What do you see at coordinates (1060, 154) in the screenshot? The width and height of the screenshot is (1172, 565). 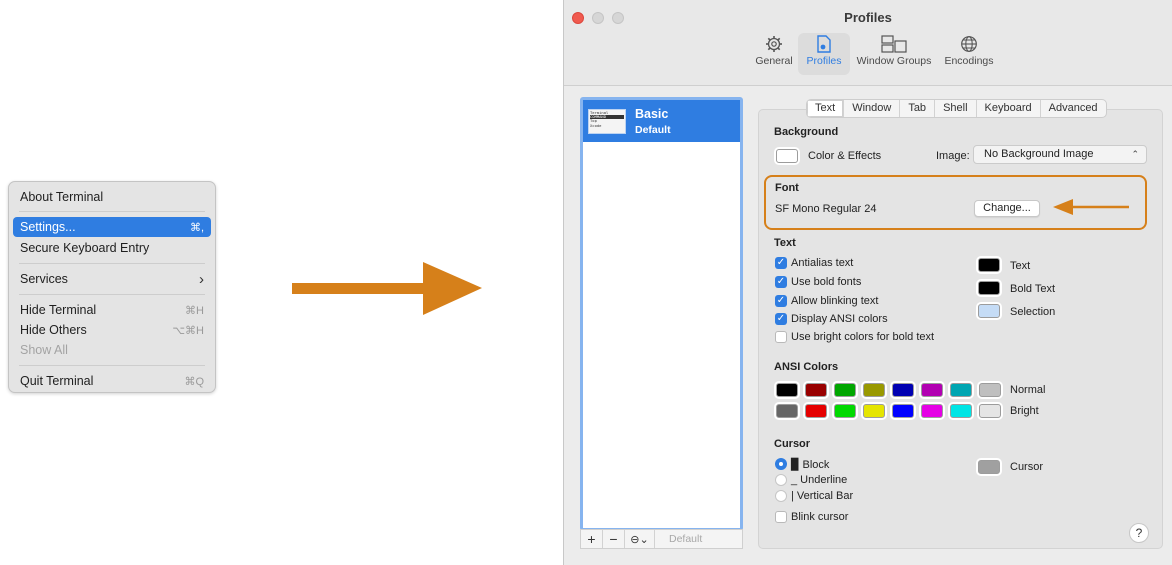 I see `background-image-select: No Background Image ⌃` at bounding box center [1060, 154].